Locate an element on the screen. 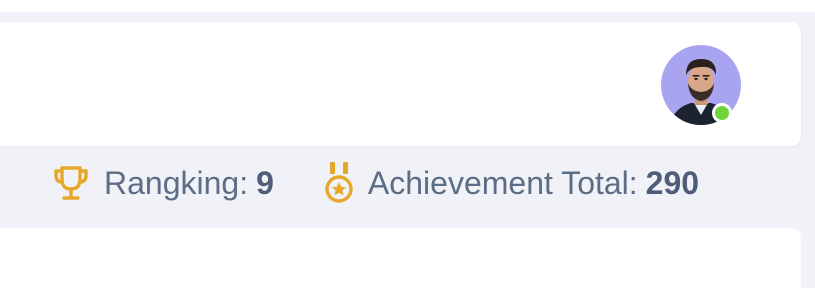 This screenshot has width=815, height=288. ranking-stat: Rangking: 9 is located at coordinates (162, 183).